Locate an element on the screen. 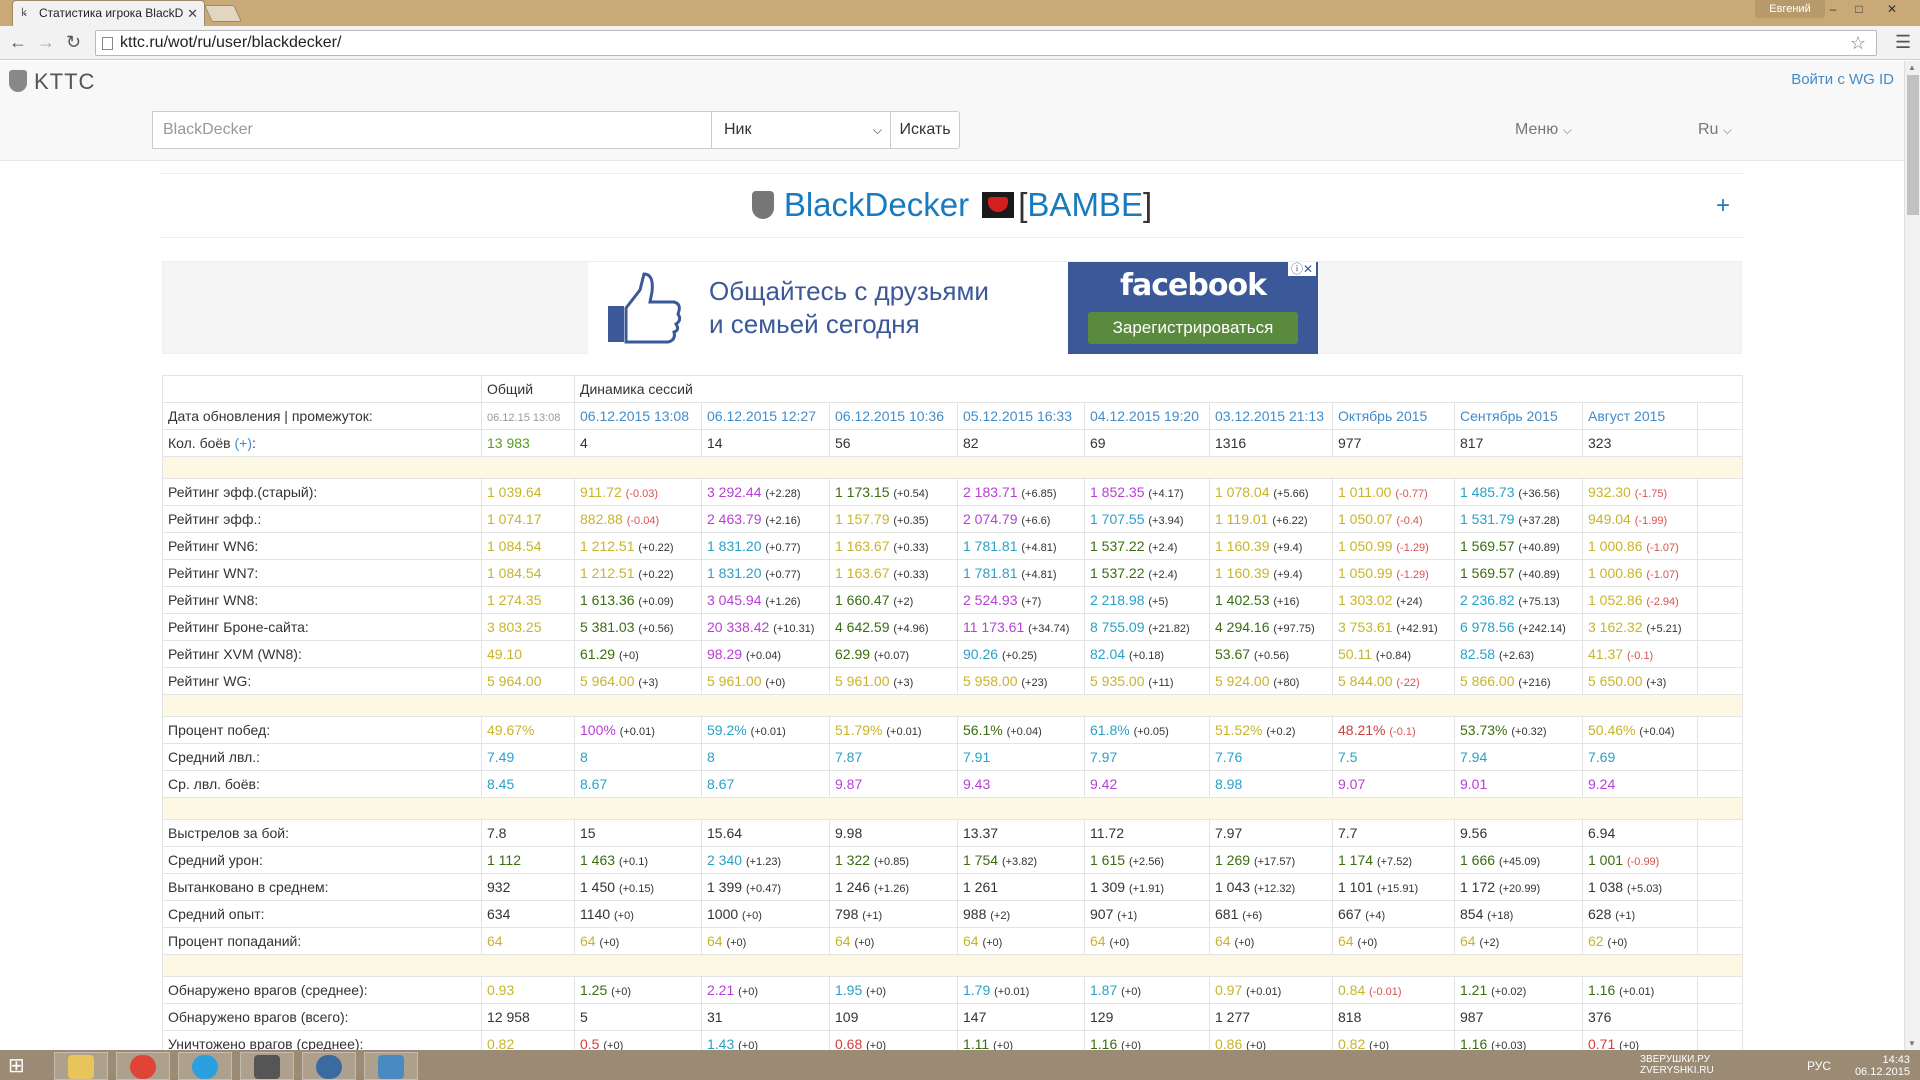 Image resolution: width=1920 pixels, height=1080 pixels. taskbar-explorer is located at coordinates (81, 1066).